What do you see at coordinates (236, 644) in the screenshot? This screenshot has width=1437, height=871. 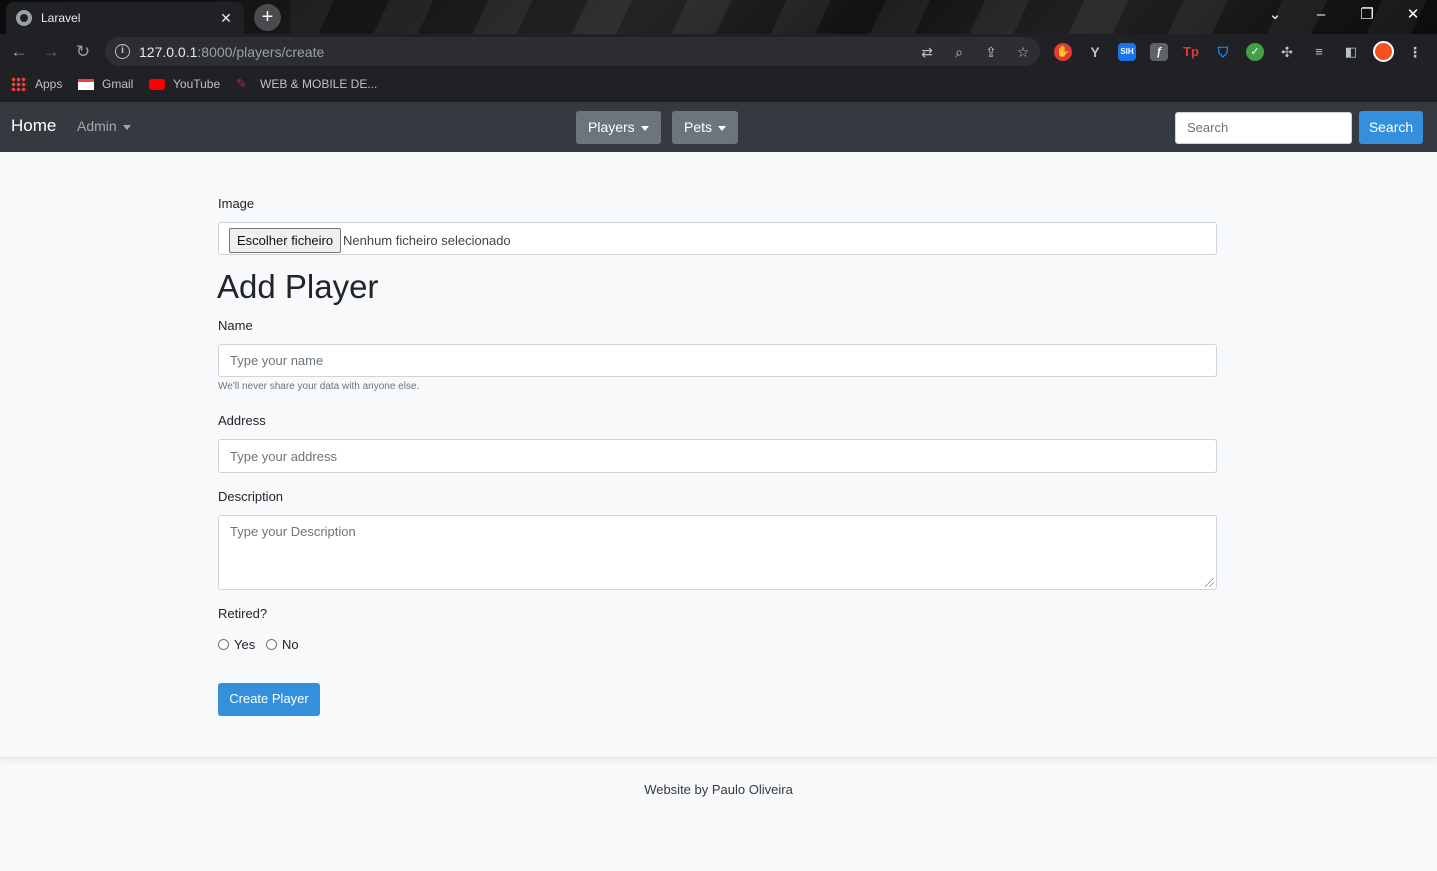 I see `retired-yes-radio: Yes` at bounding box center [236, 644].